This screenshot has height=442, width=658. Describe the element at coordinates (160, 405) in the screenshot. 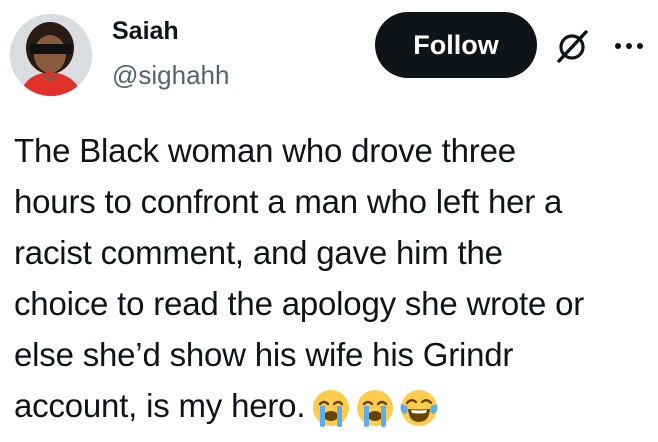

I see `tweet-line: account, is my hero.` at that location.